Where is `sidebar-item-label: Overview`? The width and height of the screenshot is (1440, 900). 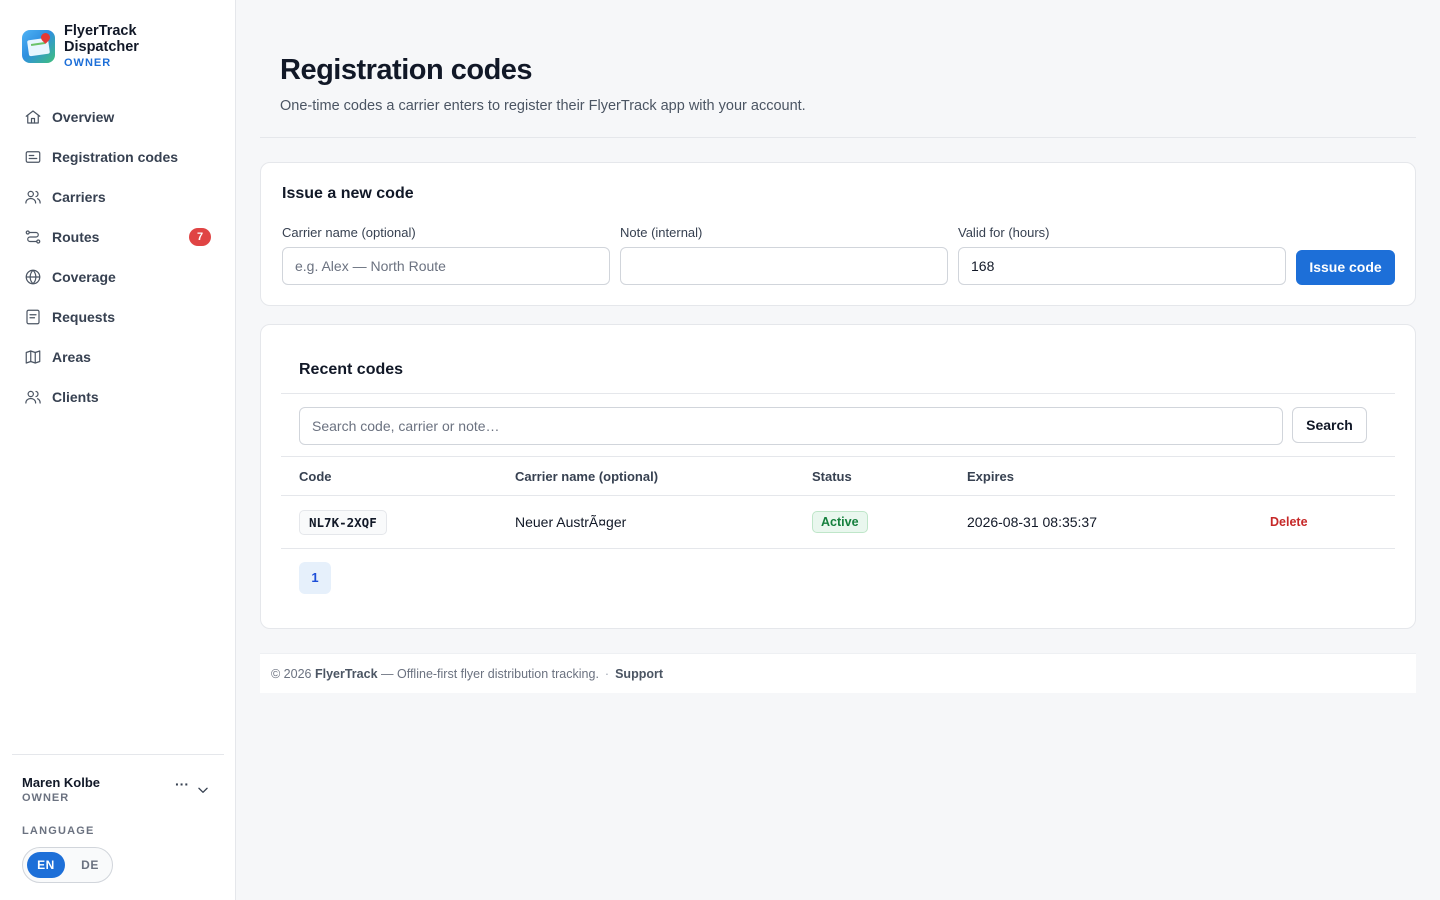
sidebar-item-label: Overview is located at coordinates (83, 117).